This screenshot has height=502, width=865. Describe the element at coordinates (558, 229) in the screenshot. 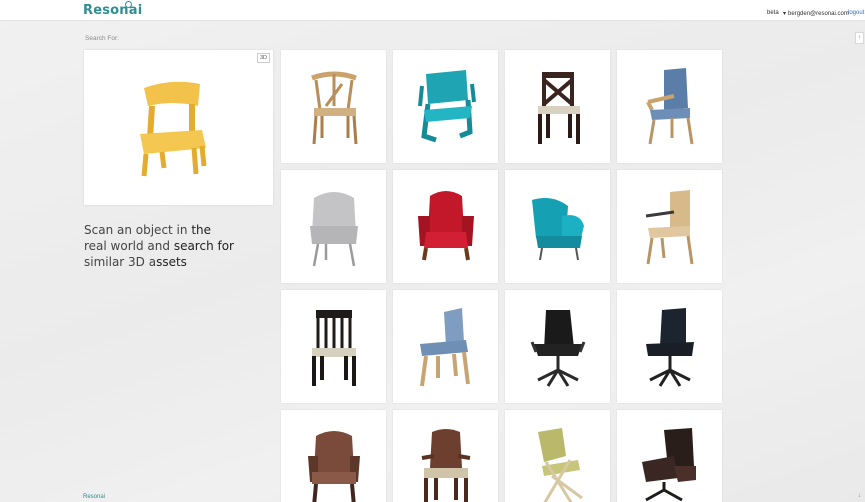

I see `teal-lounge-chair-icon` at that location.